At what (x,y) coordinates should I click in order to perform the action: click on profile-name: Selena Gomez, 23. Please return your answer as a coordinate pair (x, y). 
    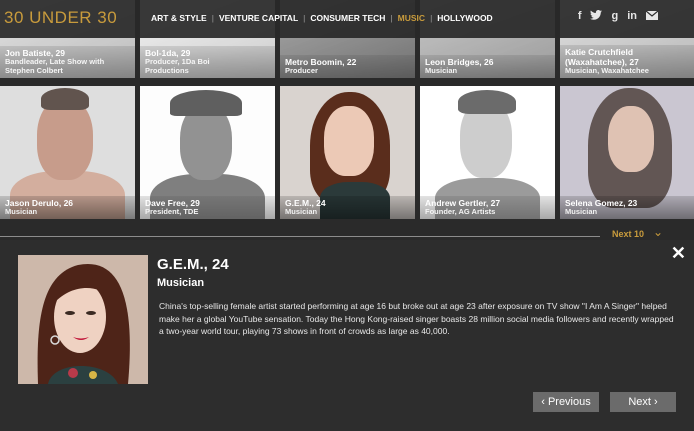
    Looking at the image, I should click on (601, 202).